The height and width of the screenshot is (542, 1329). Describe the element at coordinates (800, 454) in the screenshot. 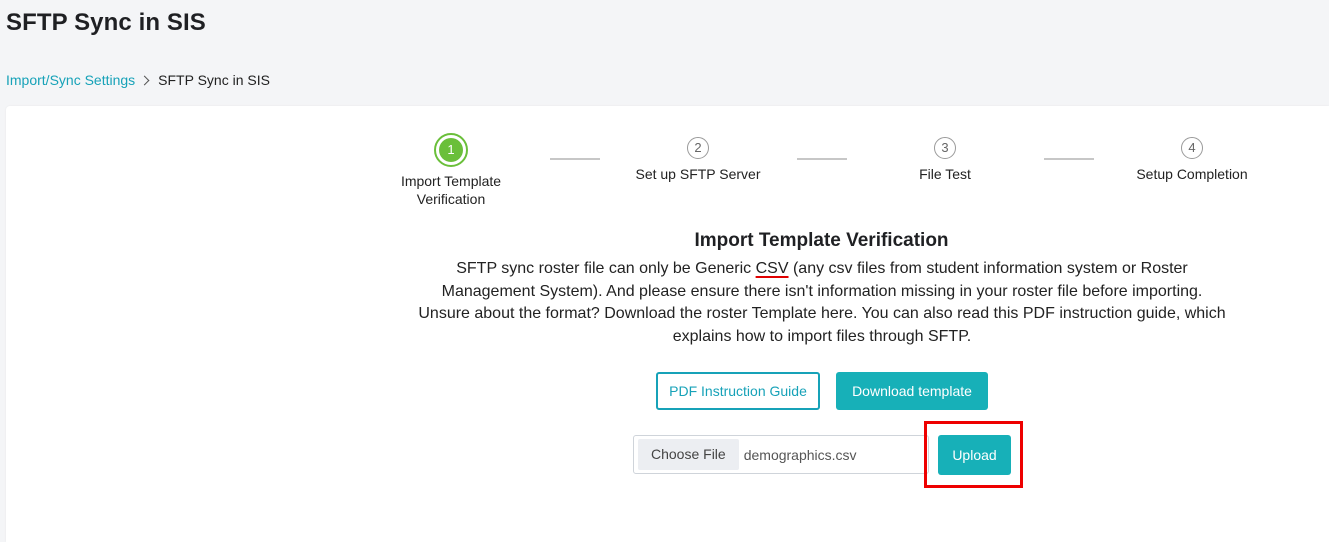

I see `selected-file-name: demographics.csv` at that location.